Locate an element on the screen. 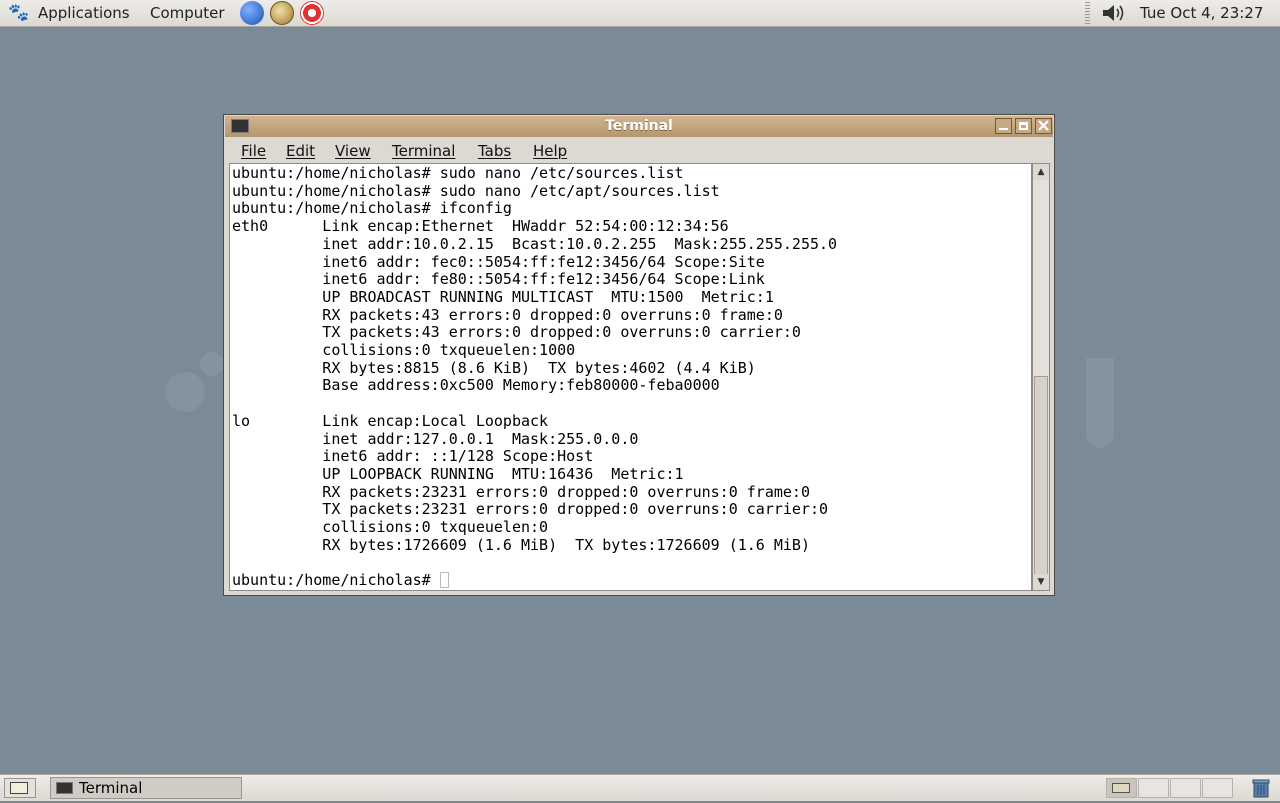 This screenshot has height=803, width=1280. taskbar-button-terminal: Terminal is located at coordinates (146, 788).